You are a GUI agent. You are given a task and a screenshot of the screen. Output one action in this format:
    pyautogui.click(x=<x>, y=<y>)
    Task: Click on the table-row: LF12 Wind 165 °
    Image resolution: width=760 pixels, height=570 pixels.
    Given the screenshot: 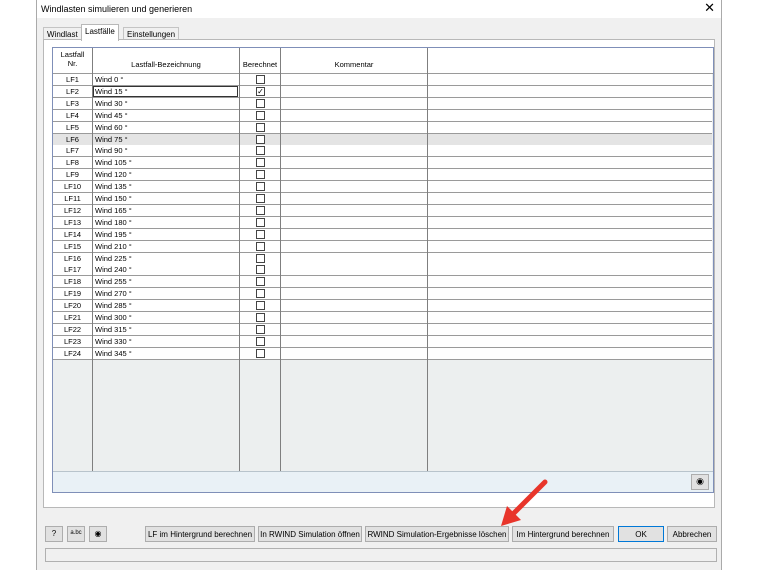 What is the action you would take?
    pyautogui.click(x=382, y=210)
    